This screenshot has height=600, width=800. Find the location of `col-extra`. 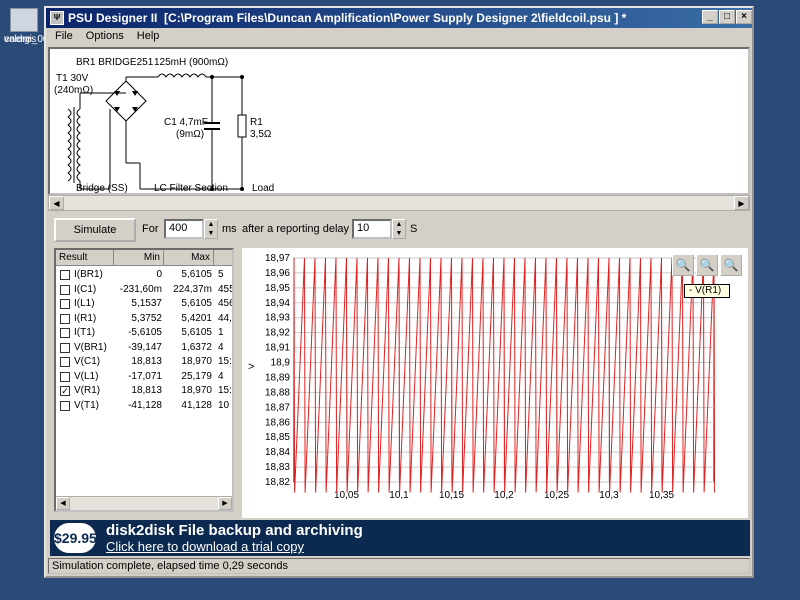

col-extra is located at coordinates (223, 258).